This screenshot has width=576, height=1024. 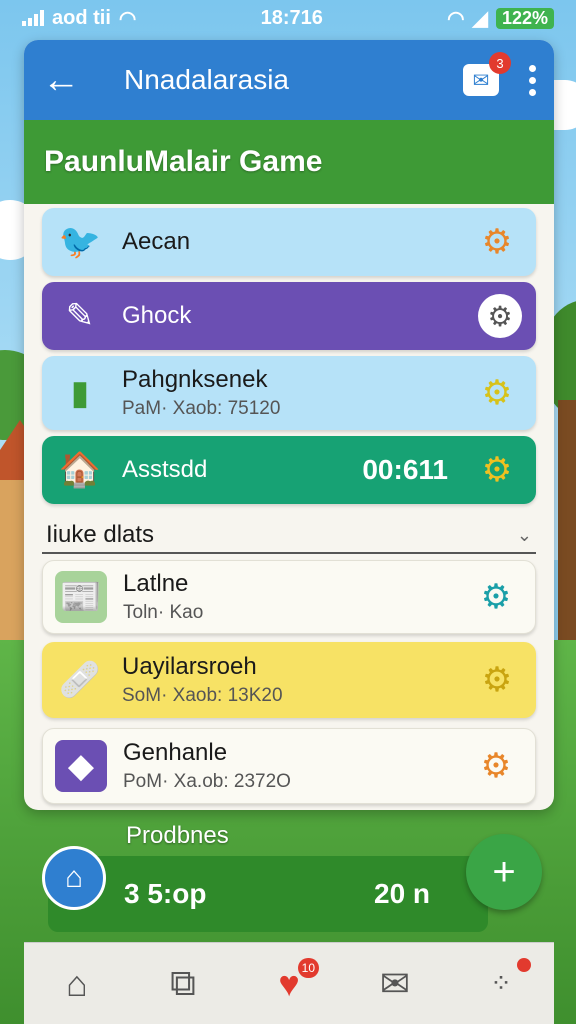 I want to click on game-title-bar: PaunluMalair Game, so click(x=289, y=162).